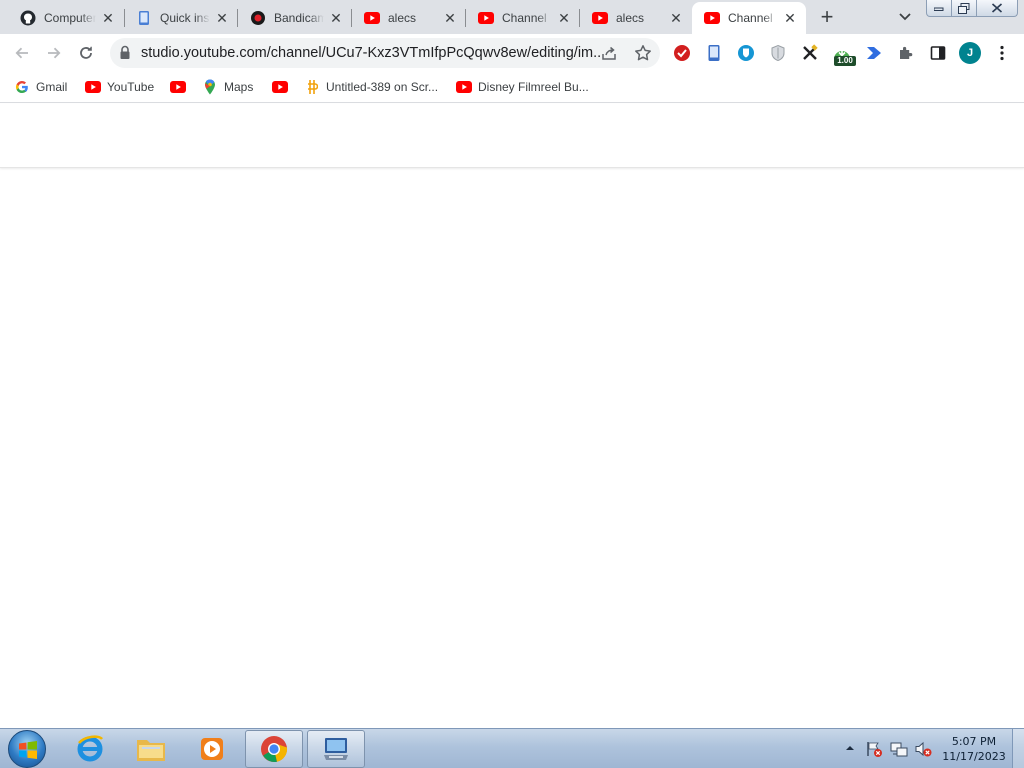 This screenshot has height=768, width=1024. I want to click on studio-header-placeholder, so click(512, 136).